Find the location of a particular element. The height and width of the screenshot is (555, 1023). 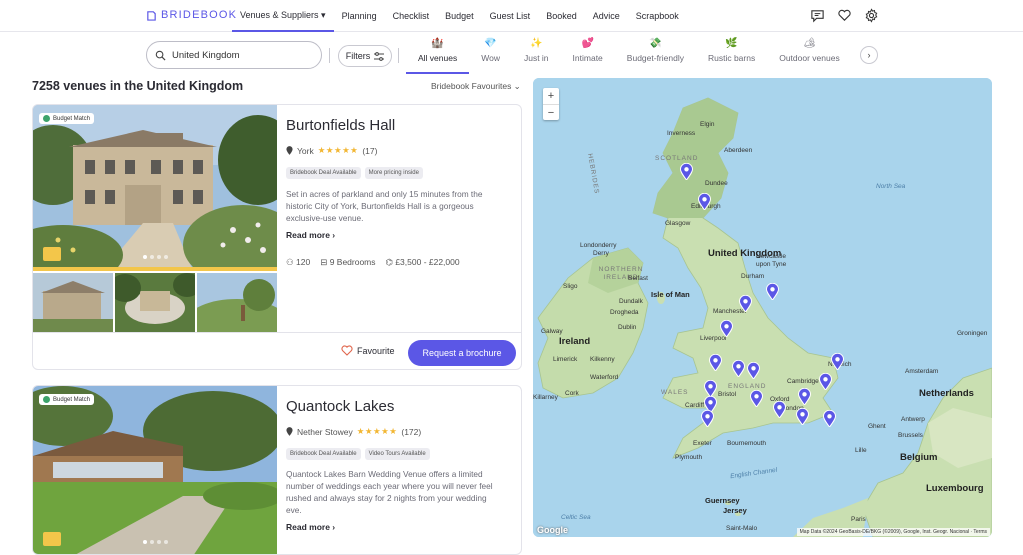

settings-icon is located at coordinates (871, 15).